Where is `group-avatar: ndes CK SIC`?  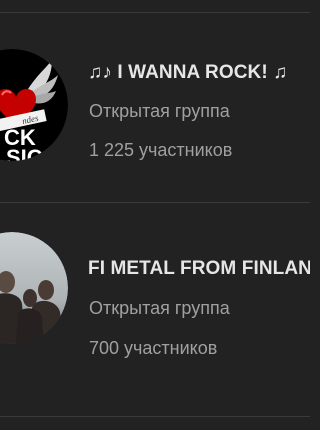
group-avatar: ndes CK SIC is located at coordinates (34, 105).